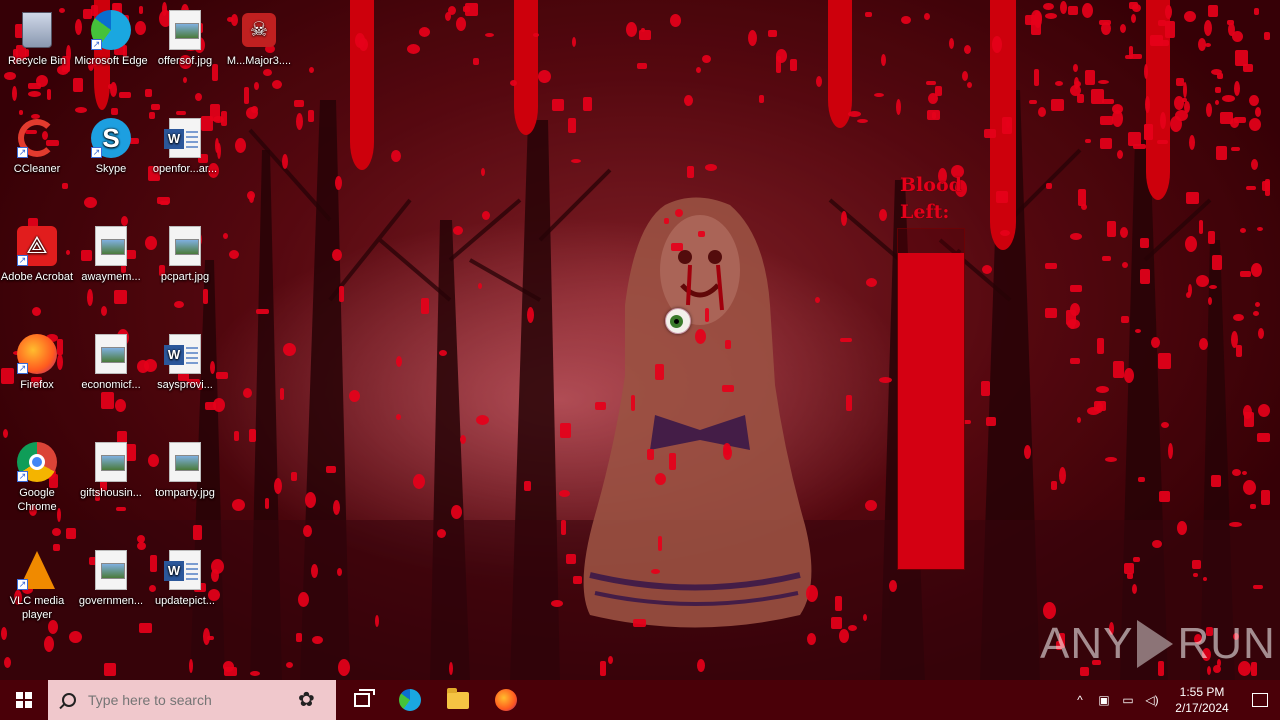 The image size is (1280, 720). I want to click on desktop-icon: ↗ VLC media player, so click(37, 585).